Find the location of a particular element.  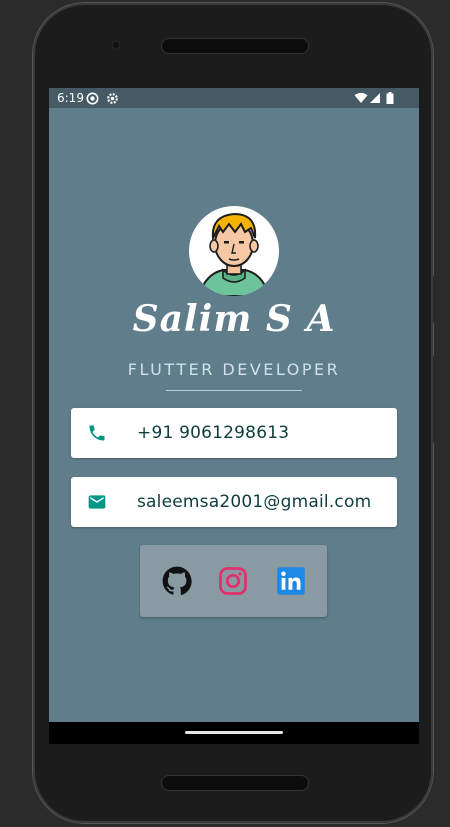

phone-card: +91 9061298613 is located at coordinates (234, 433).